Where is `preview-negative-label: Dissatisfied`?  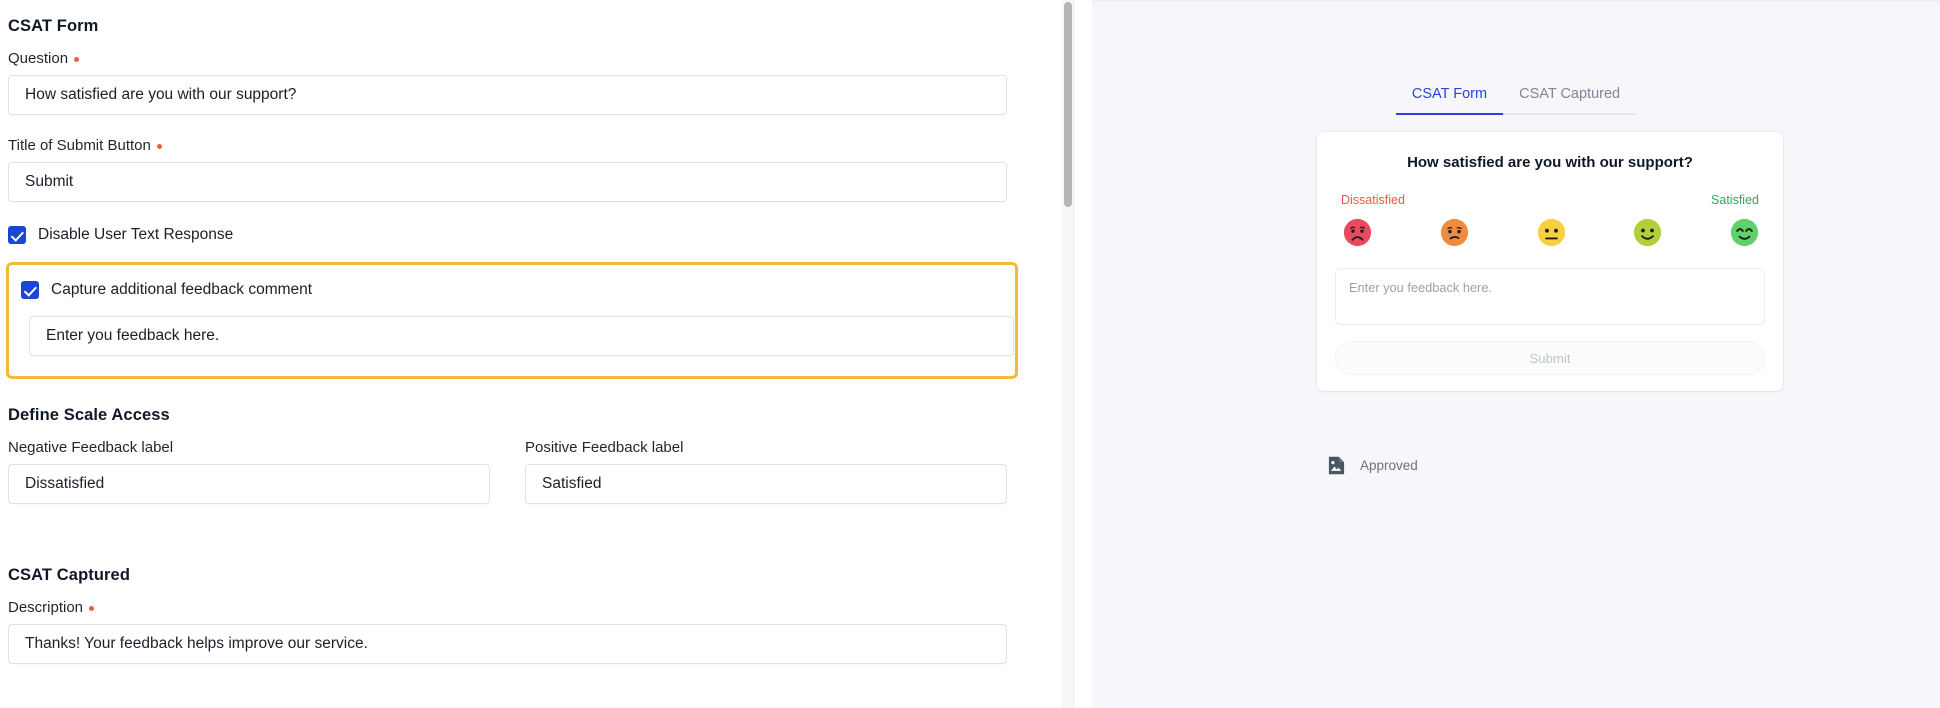
preview-negative-label: Dissatisfied is located at coordinates (1373, 200).